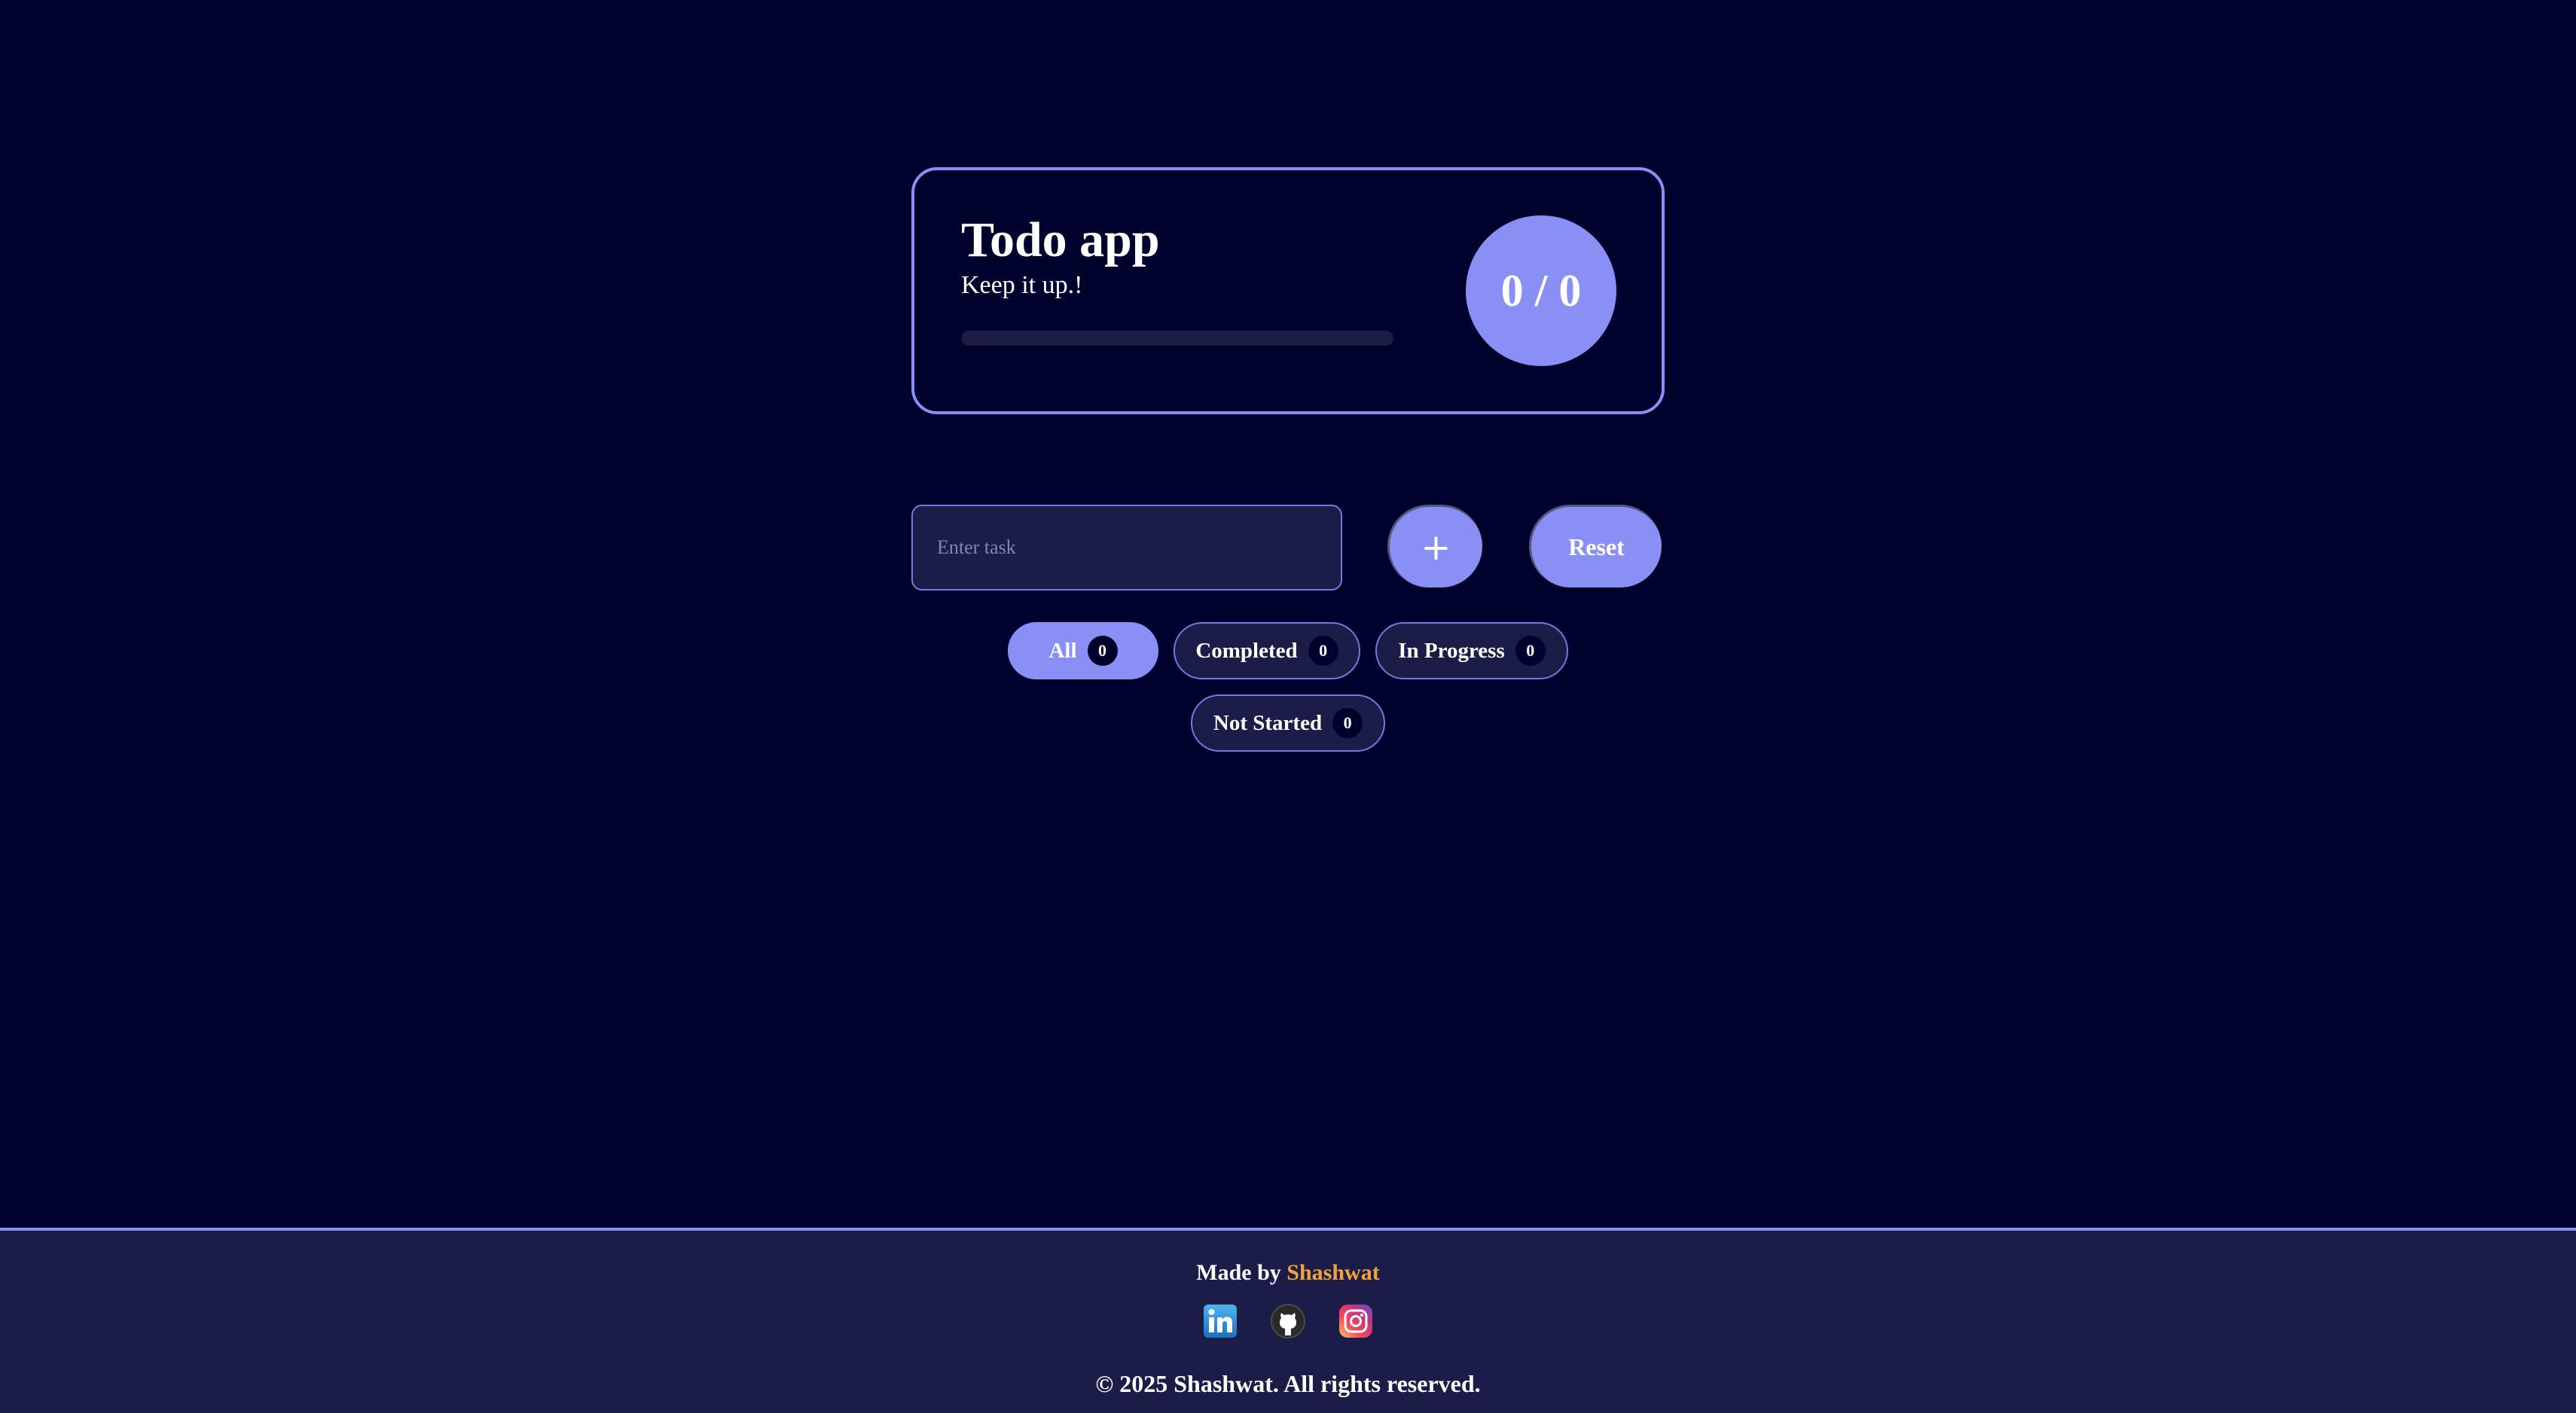 This screenshot has width=2576, height=1413. I want to click on filter-all-button: All 0, so click(1083, 650).